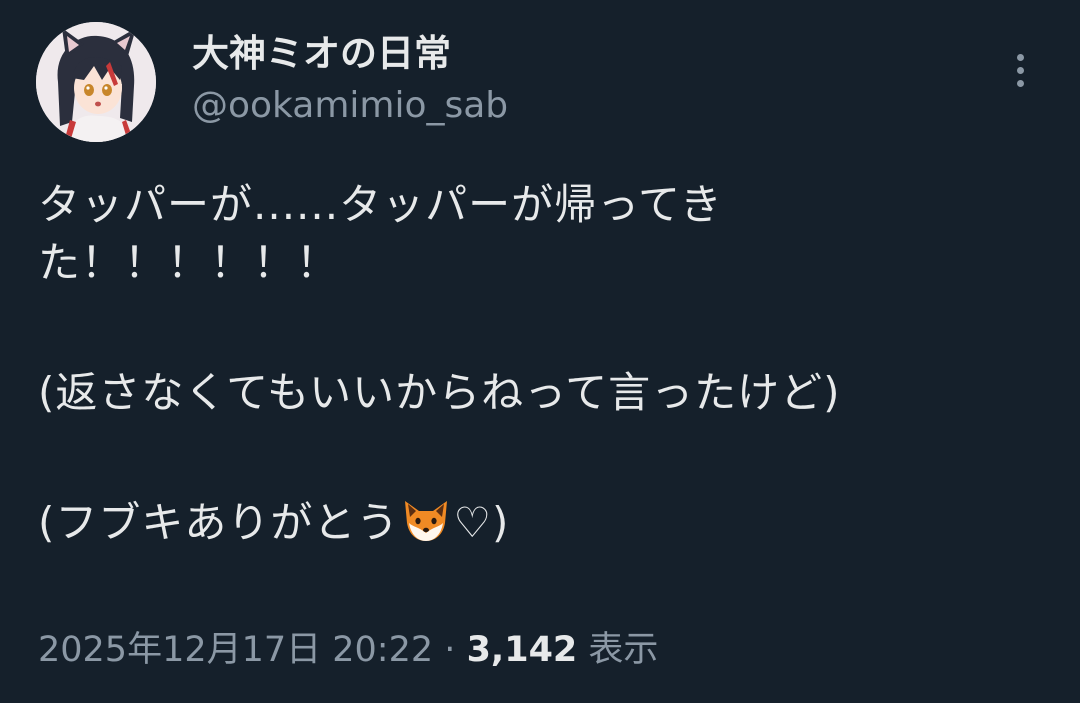 The width and height of the screenshot is (1080, 703). Describe the element at coordinates (189, 262) in the screenshot. I see `tweet-line: た！！！！！！` at that location.